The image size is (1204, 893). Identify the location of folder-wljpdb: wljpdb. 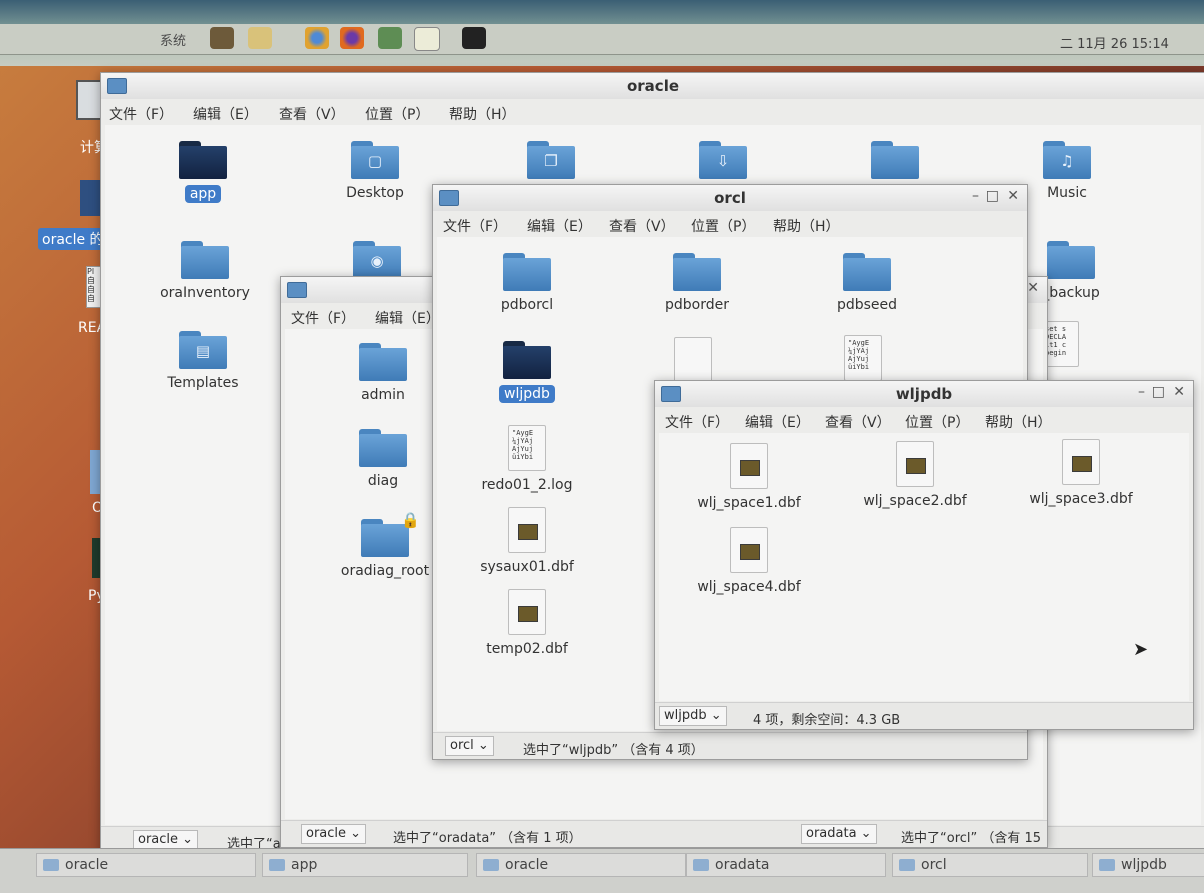
(527, 372).